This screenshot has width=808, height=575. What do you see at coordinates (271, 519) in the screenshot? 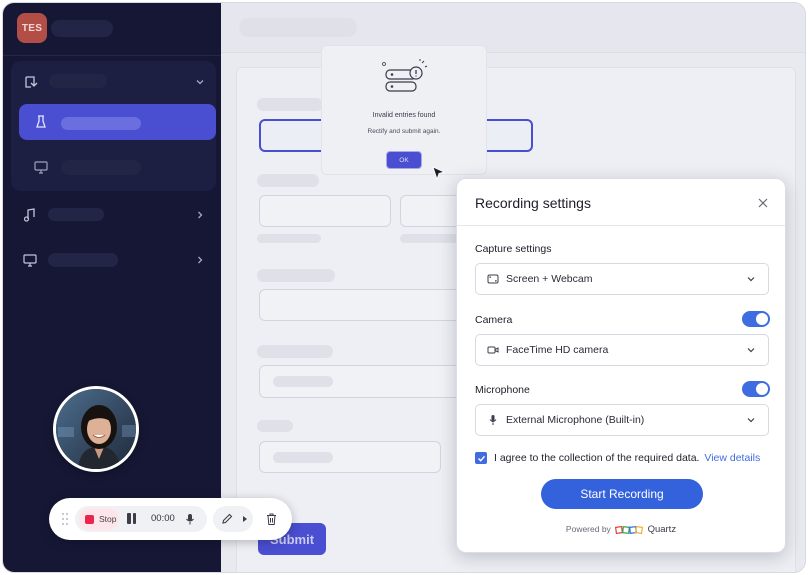
I see `trash-icon` at bounding box center [271, 519].